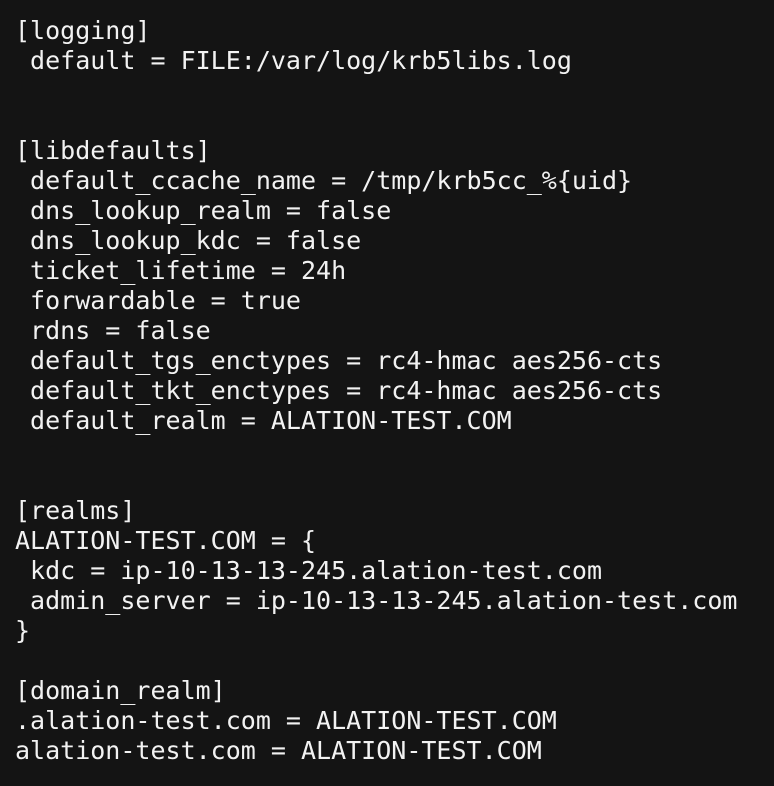  Describe the element at coordinates (113, 330) in the screenshot. I see `config-line-rdns: rdns = false` at that location.